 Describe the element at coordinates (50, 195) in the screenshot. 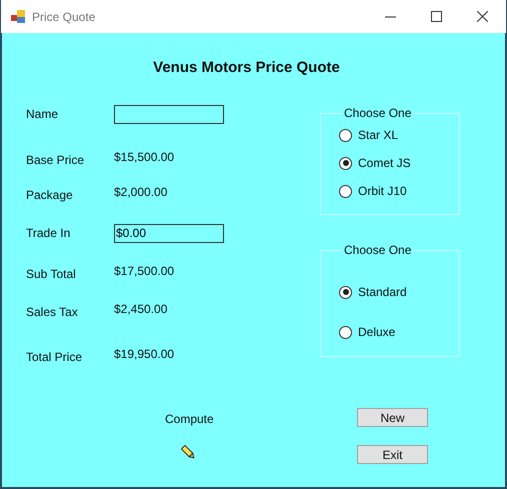

I see `field-label: Package` at that location.